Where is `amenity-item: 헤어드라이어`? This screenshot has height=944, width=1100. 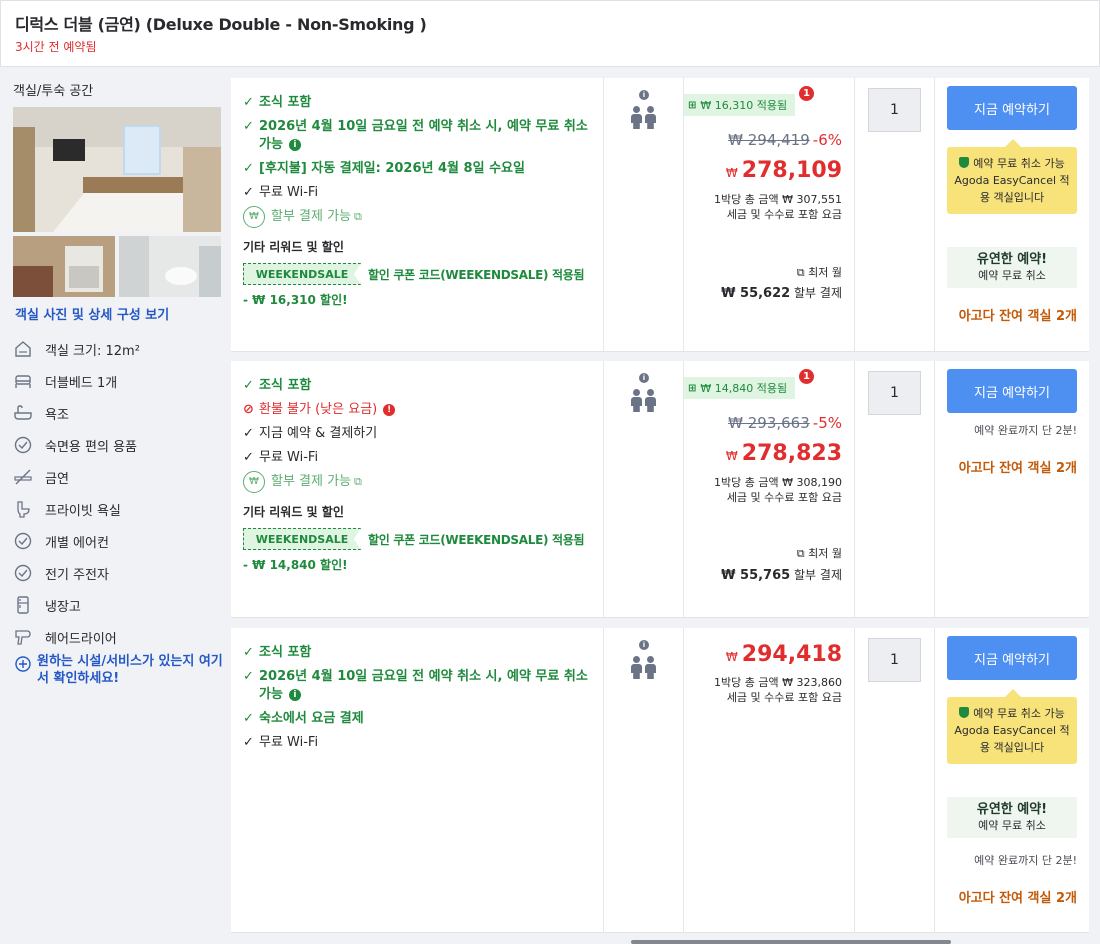 amenity-item: 헤어드라이어 is located at coordinates (76, 637).